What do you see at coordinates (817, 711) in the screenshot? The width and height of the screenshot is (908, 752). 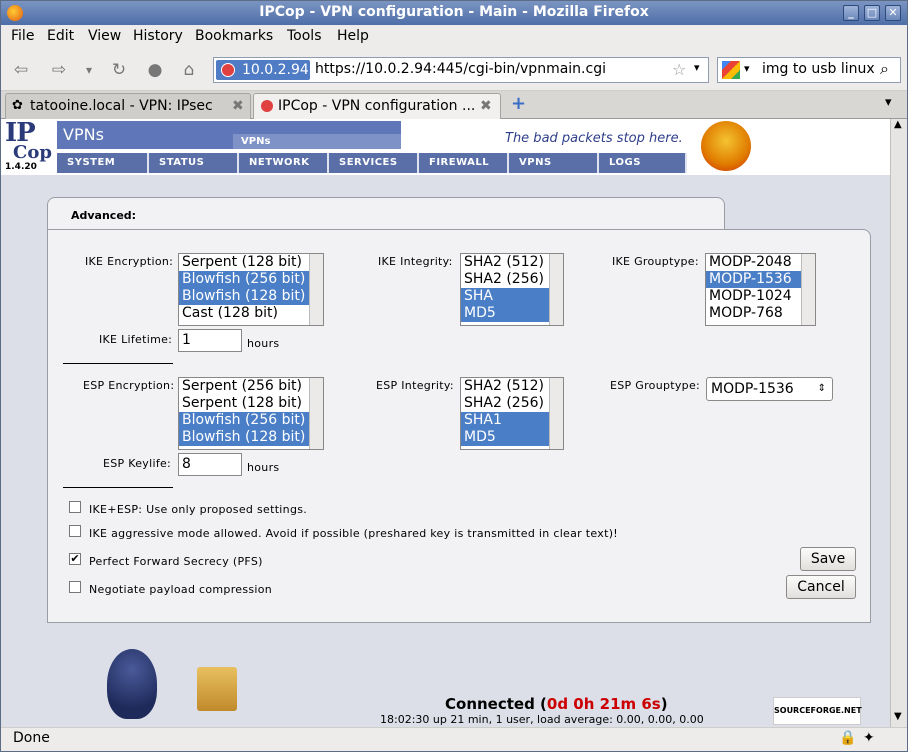 I see `sourceforge-logo: SOURCEFORGE.NET` at bounding box center [817, 711].